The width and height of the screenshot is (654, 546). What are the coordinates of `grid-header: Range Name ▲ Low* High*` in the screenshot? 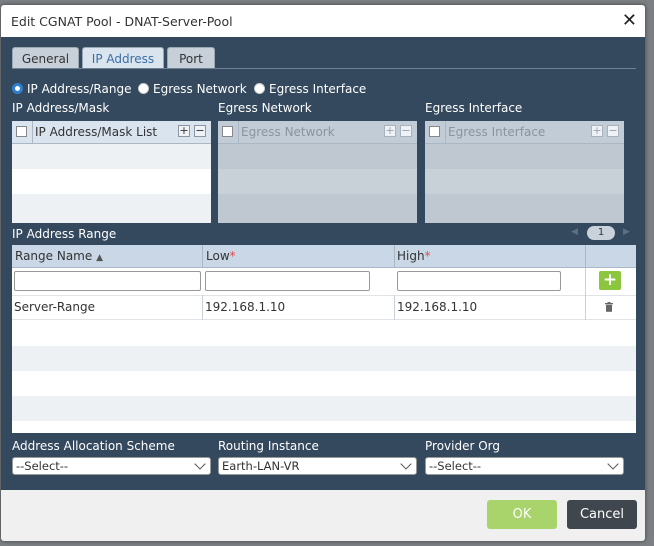 It's located at (324, 256).